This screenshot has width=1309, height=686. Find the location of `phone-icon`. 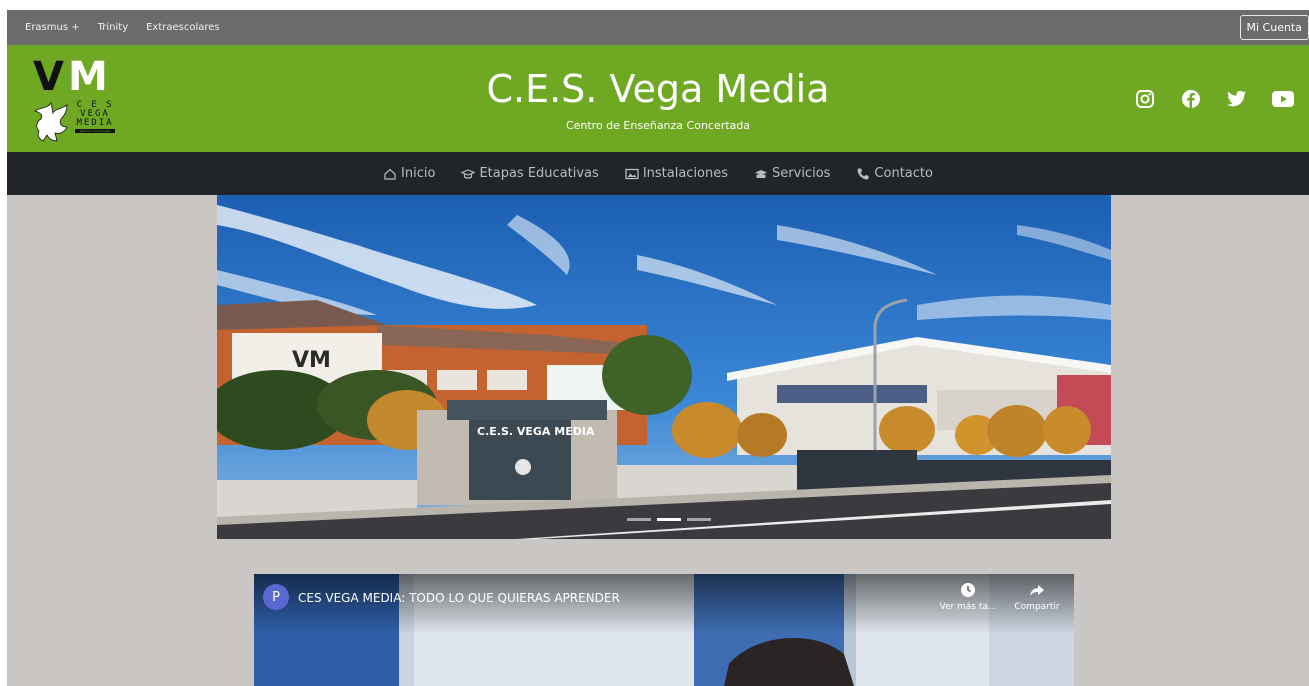

phone-icon is located at coordinates (863, 174).